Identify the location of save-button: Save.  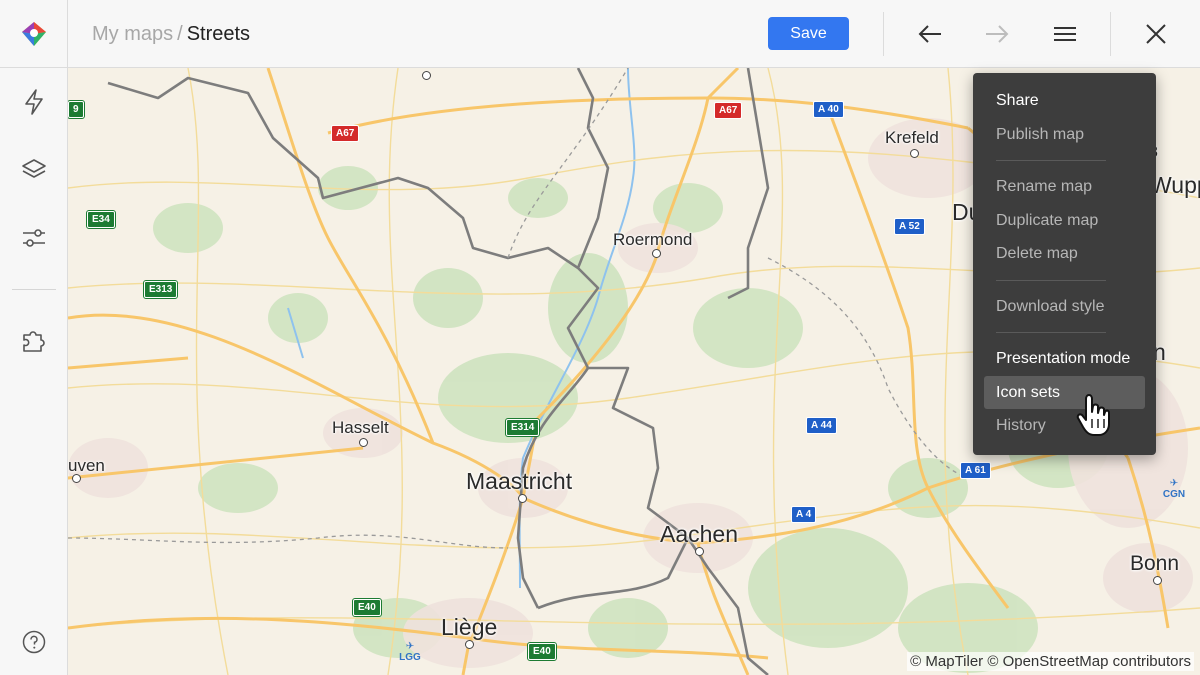
(808, 33).